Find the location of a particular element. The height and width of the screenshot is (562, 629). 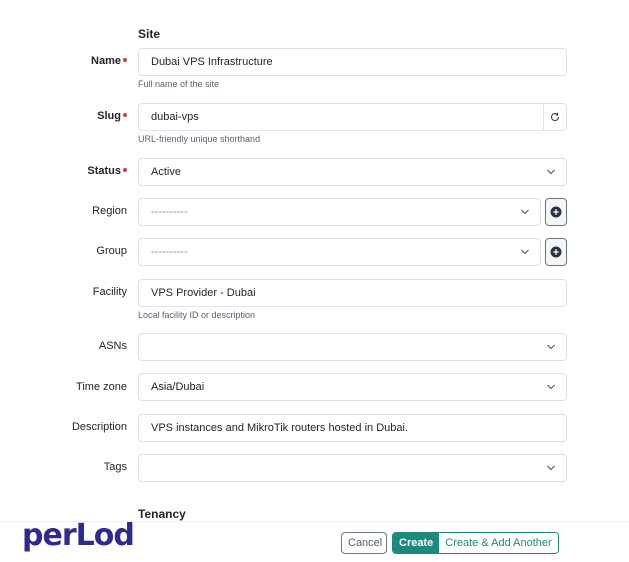

group-value: ---------- is located at coordinates (169, 252).